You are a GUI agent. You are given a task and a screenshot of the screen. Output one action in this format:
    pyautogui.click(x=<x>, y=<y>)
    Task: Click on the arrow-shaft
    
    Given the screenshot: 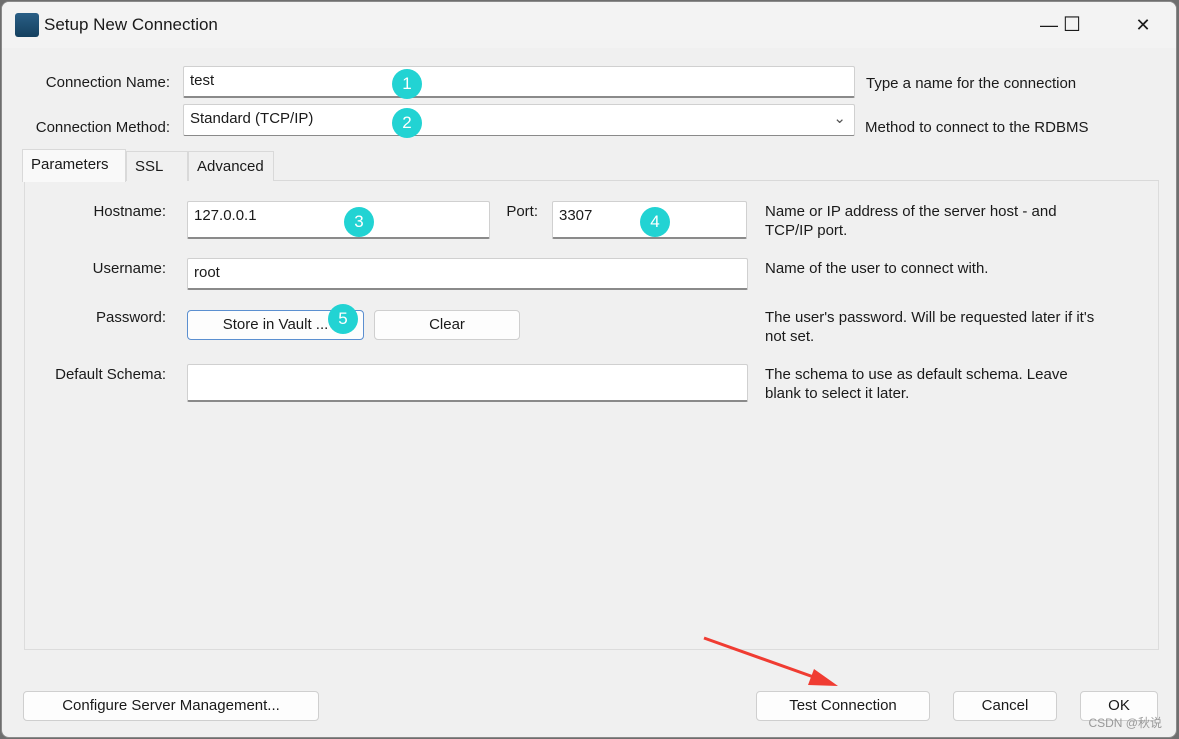 What is the action you would take?
    pyautogui.click(x=763, y=659)
    